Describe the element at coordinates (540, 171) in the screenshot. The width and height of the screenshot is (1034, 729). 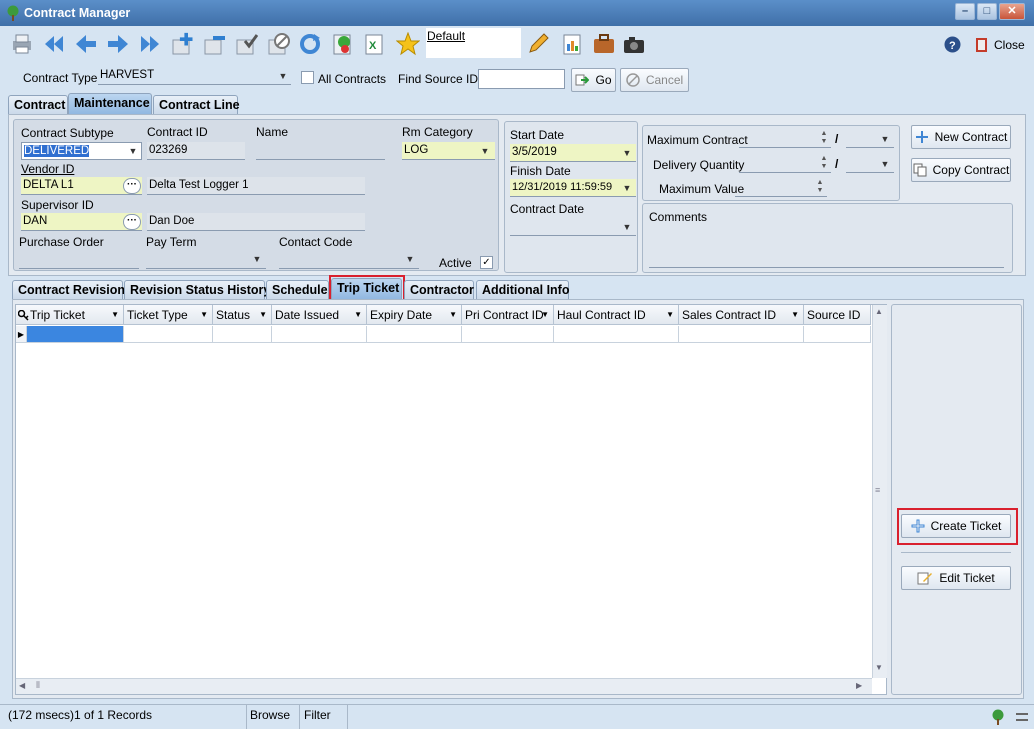
I see `finish-date-label: Finish Date` at that location.